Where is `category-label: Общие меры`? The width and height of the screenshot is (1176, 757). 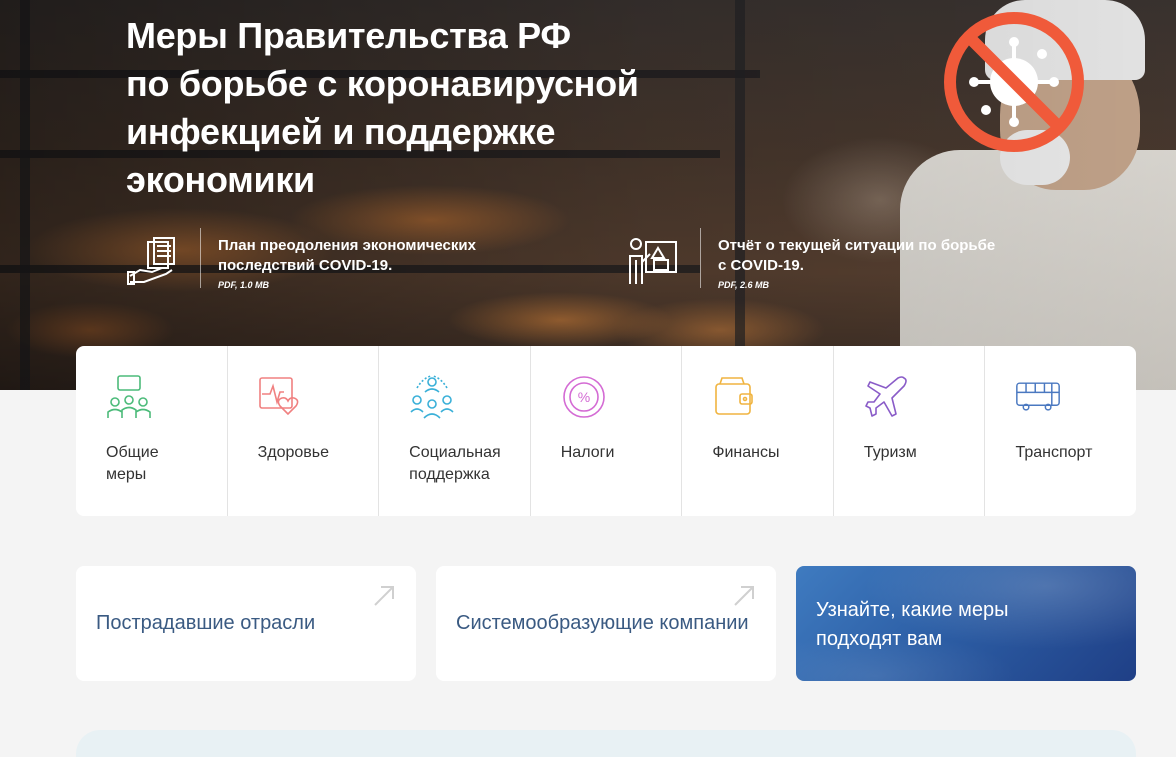 category-label: Общие меры is located at coordinates (132, 463).